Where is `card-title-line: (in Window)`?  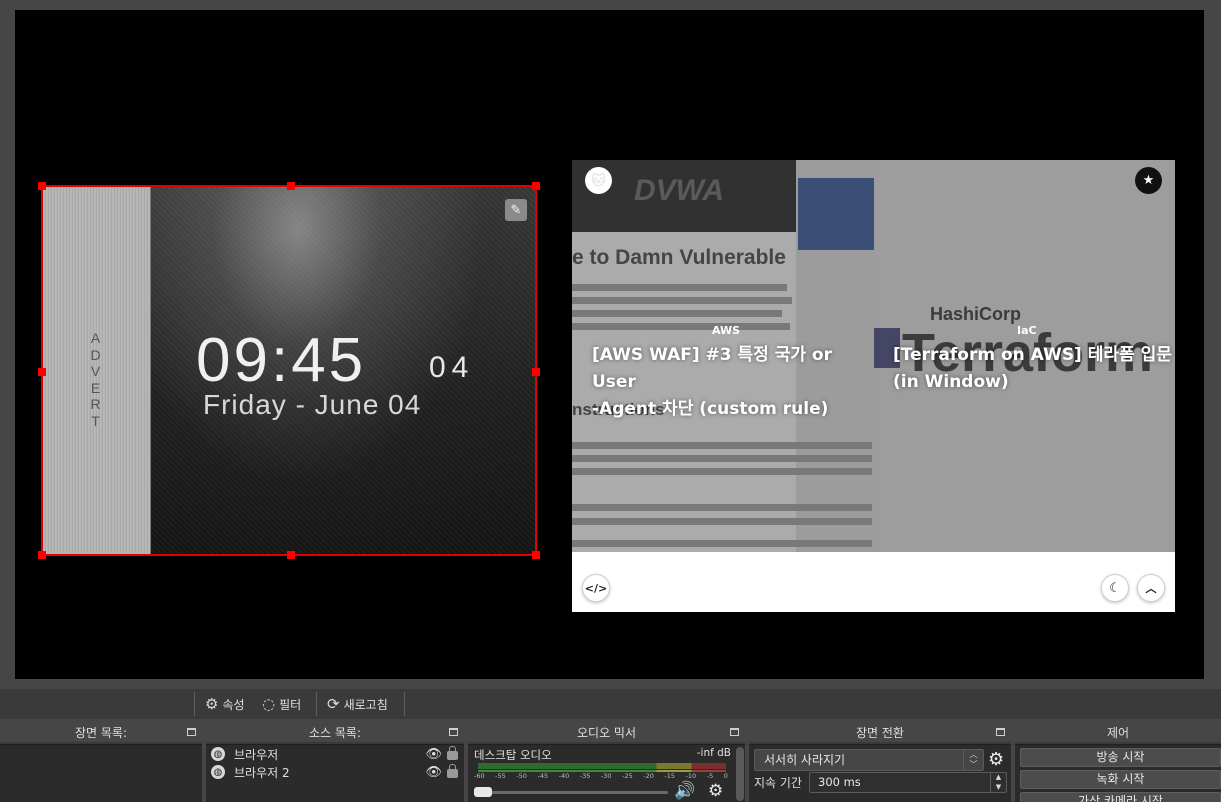
card-title-line: (in Window) is located at coordinates (951, 382).